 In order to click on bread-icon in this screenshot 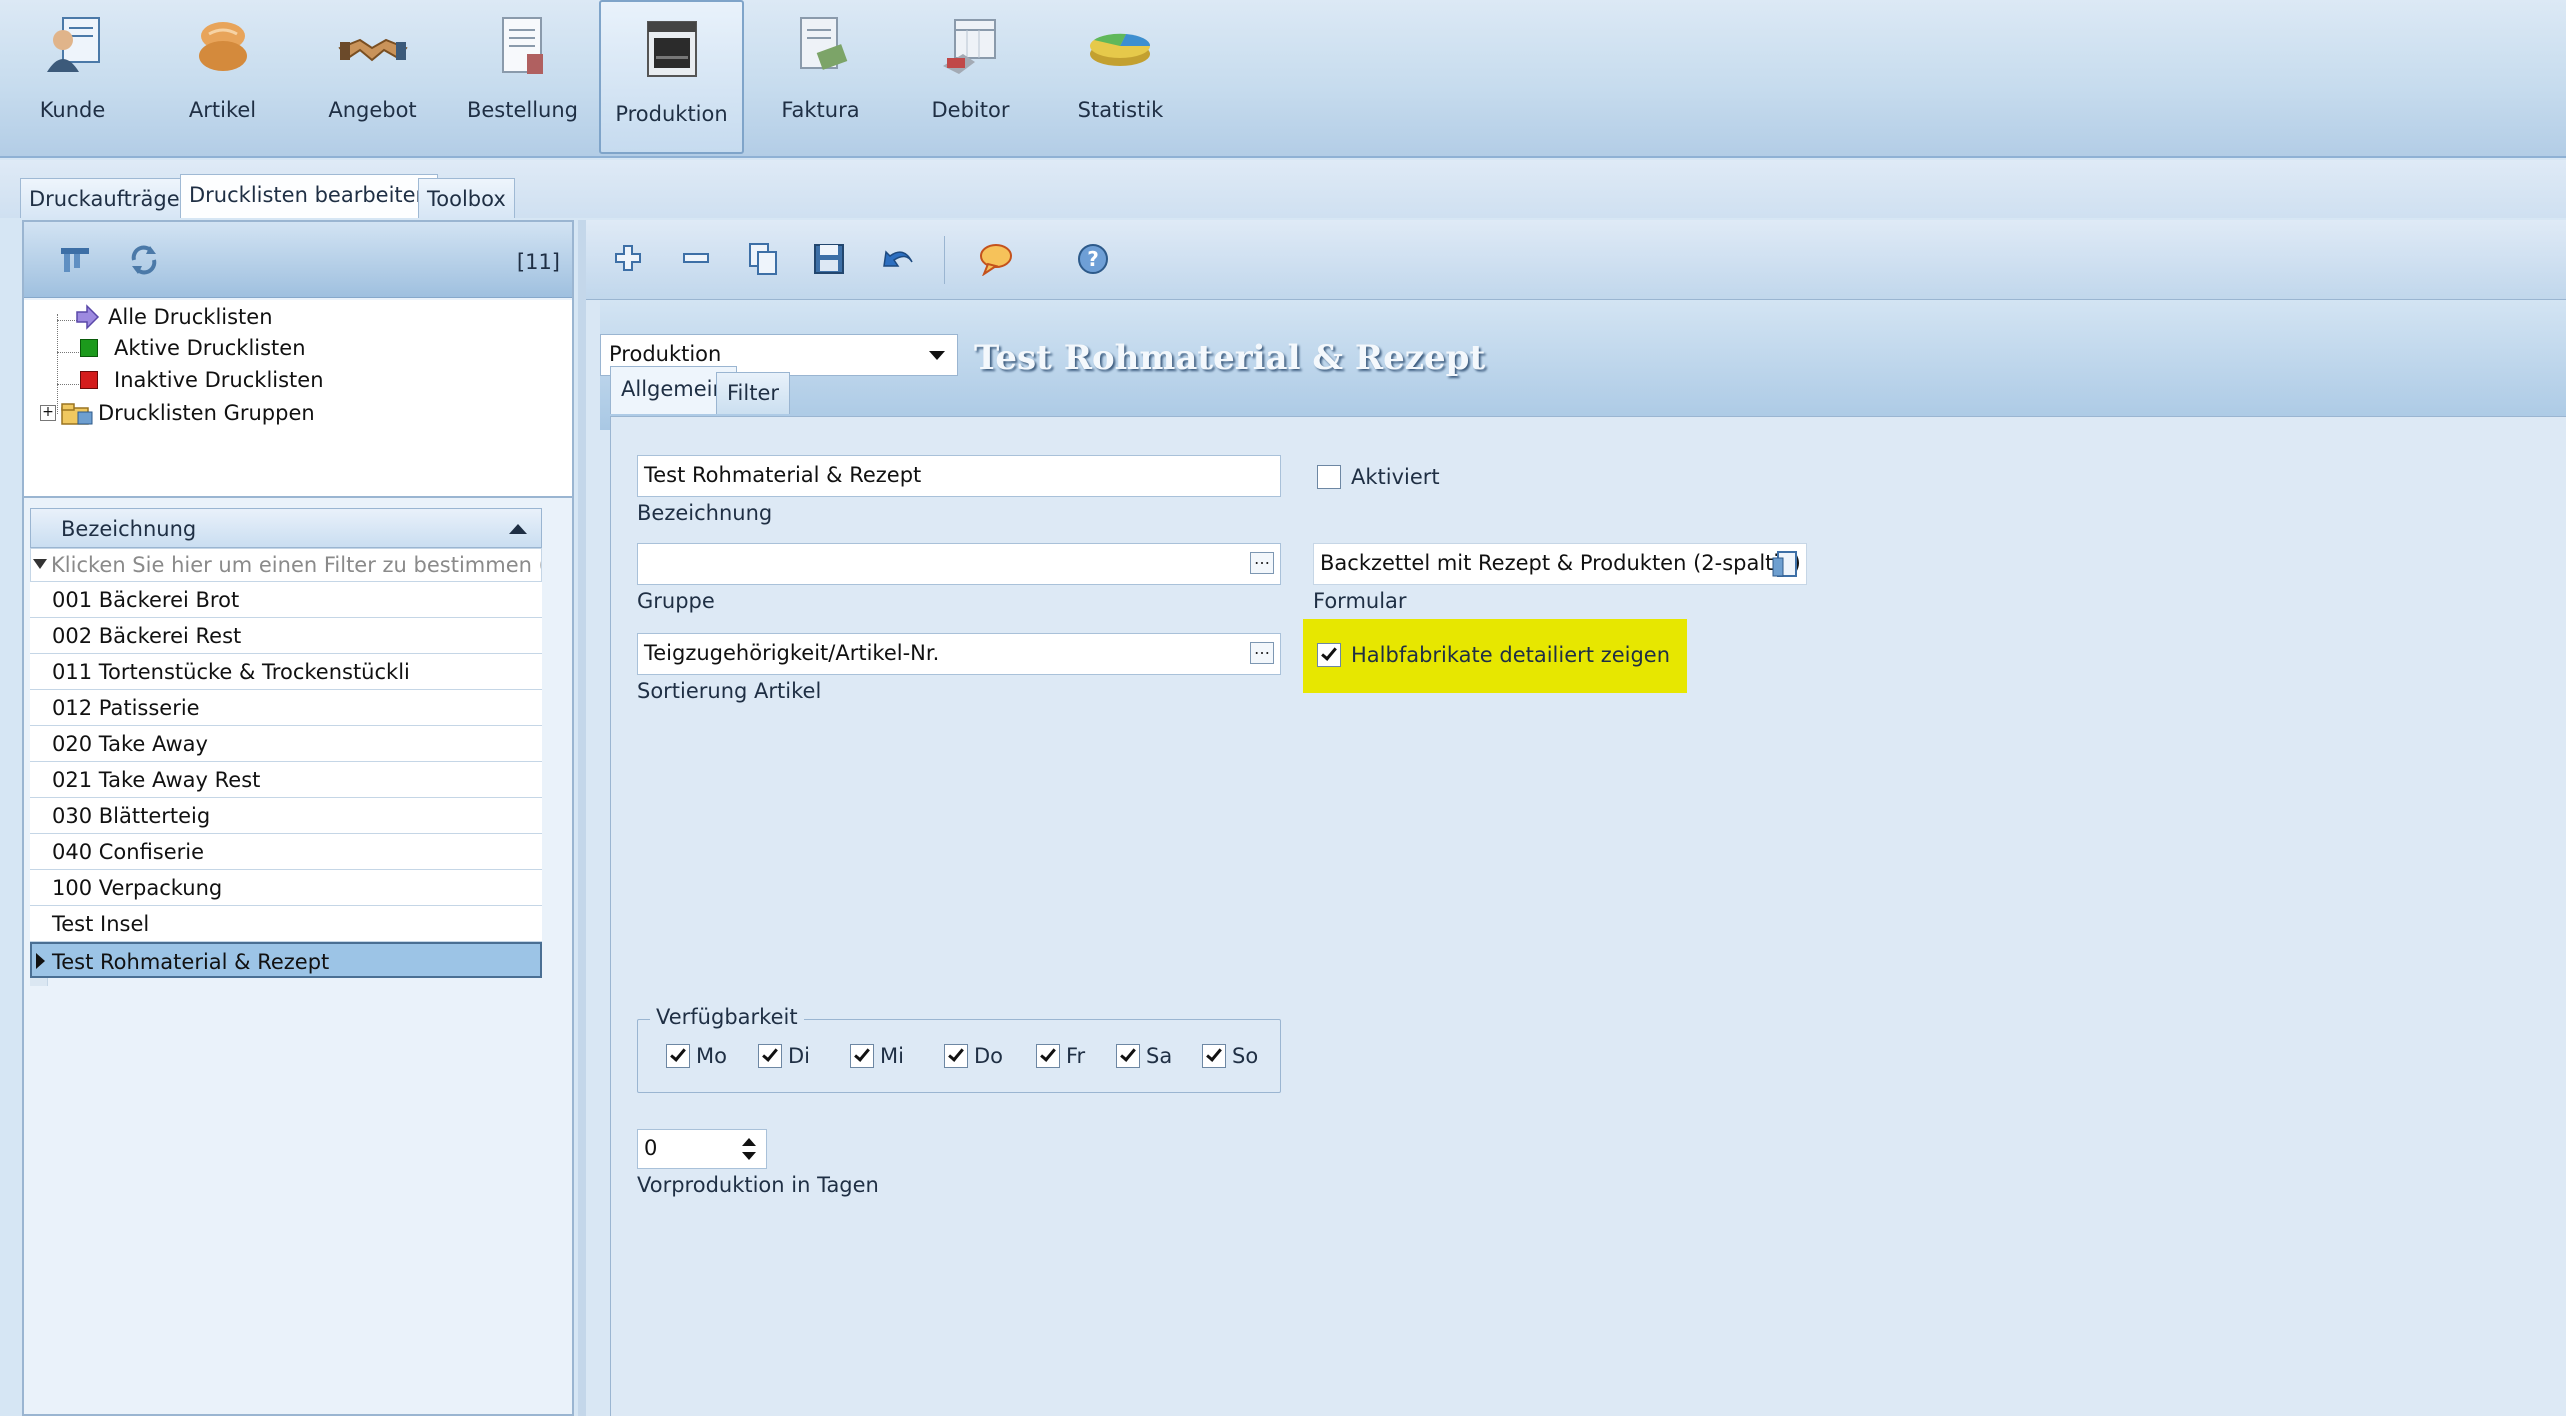, I will do `click(222, 46)`.